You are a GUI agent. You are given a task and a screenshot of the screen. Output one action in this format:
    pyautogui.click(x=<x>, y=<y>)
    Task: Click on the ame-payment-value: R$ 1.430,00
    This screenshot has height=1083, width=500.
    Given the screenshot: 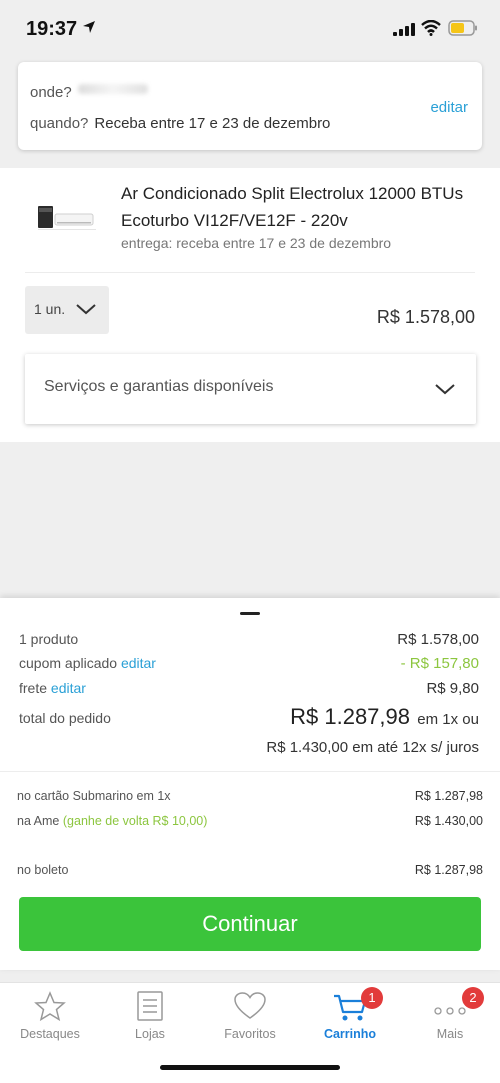 What is the action you would take?
    pyautogui.click(x=448, y=821)
    